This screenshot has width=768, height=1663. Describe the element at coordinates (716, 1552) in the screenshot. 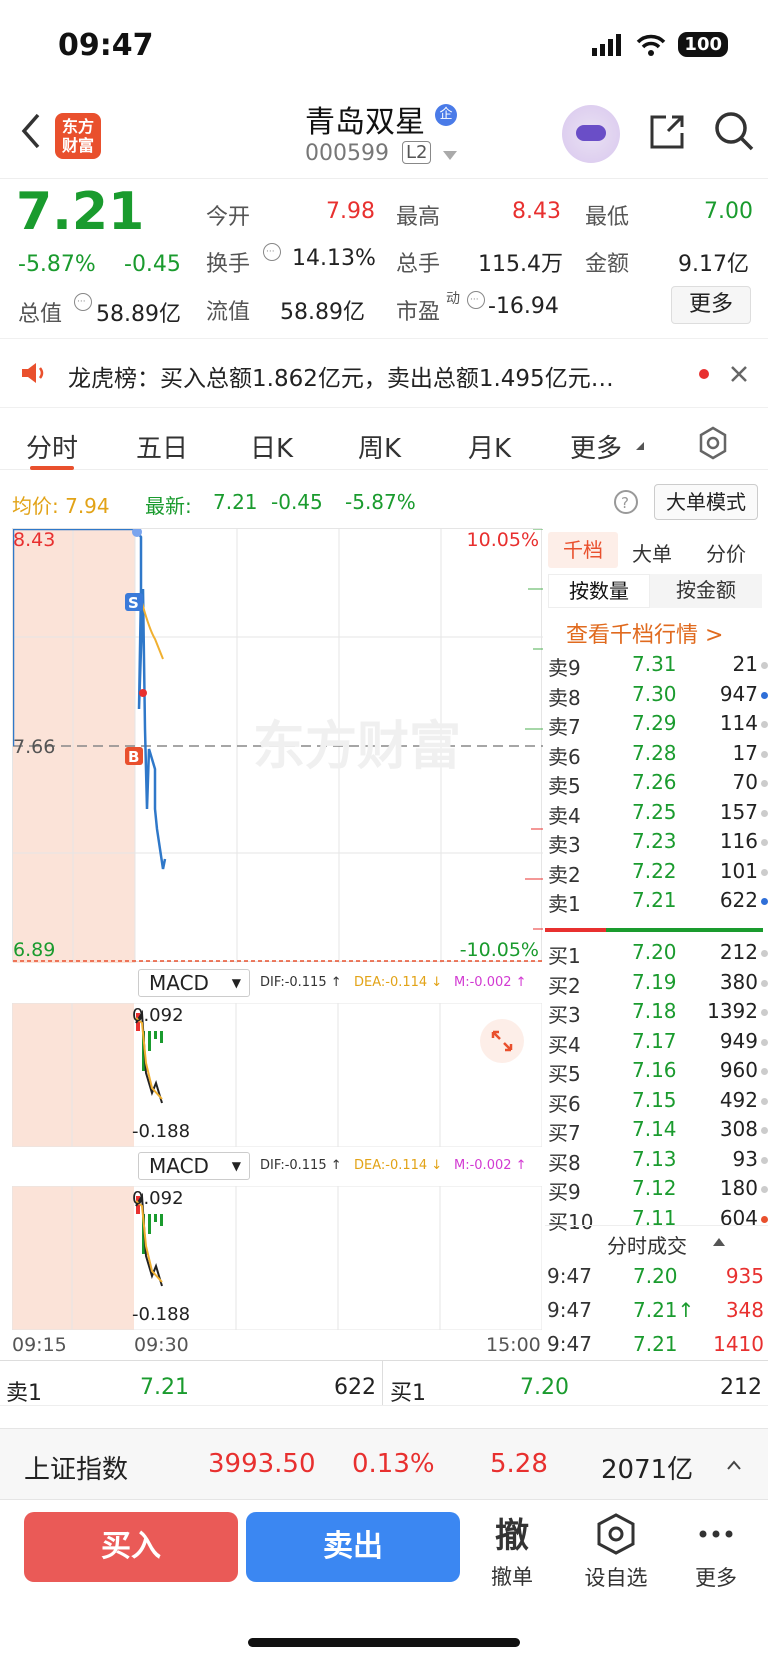

I see `more-actions-button: 更多` at that location.